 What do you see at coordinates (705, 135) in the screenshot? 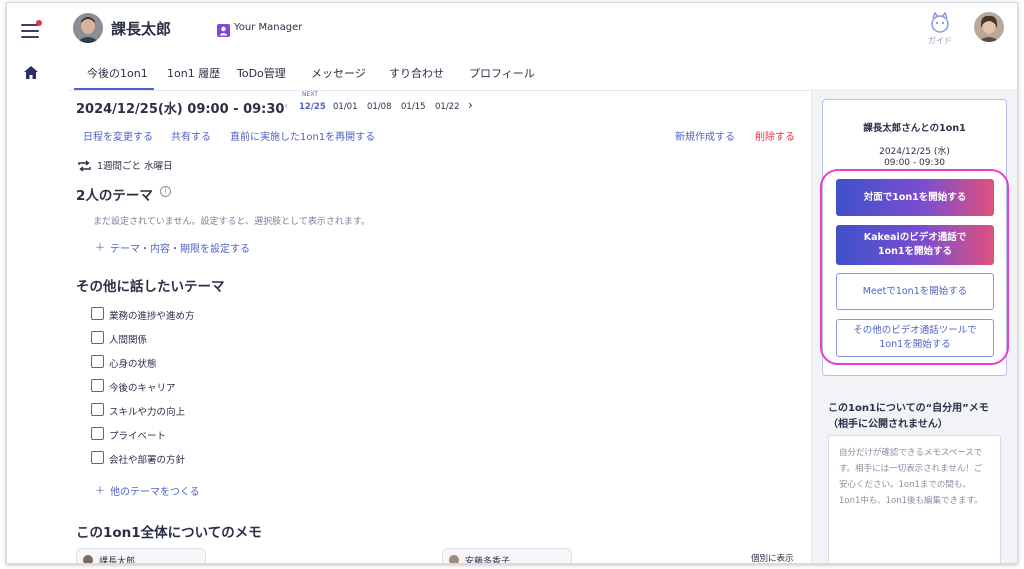
I see `new-link: 新規作成する` at bounding box center [705, 135].